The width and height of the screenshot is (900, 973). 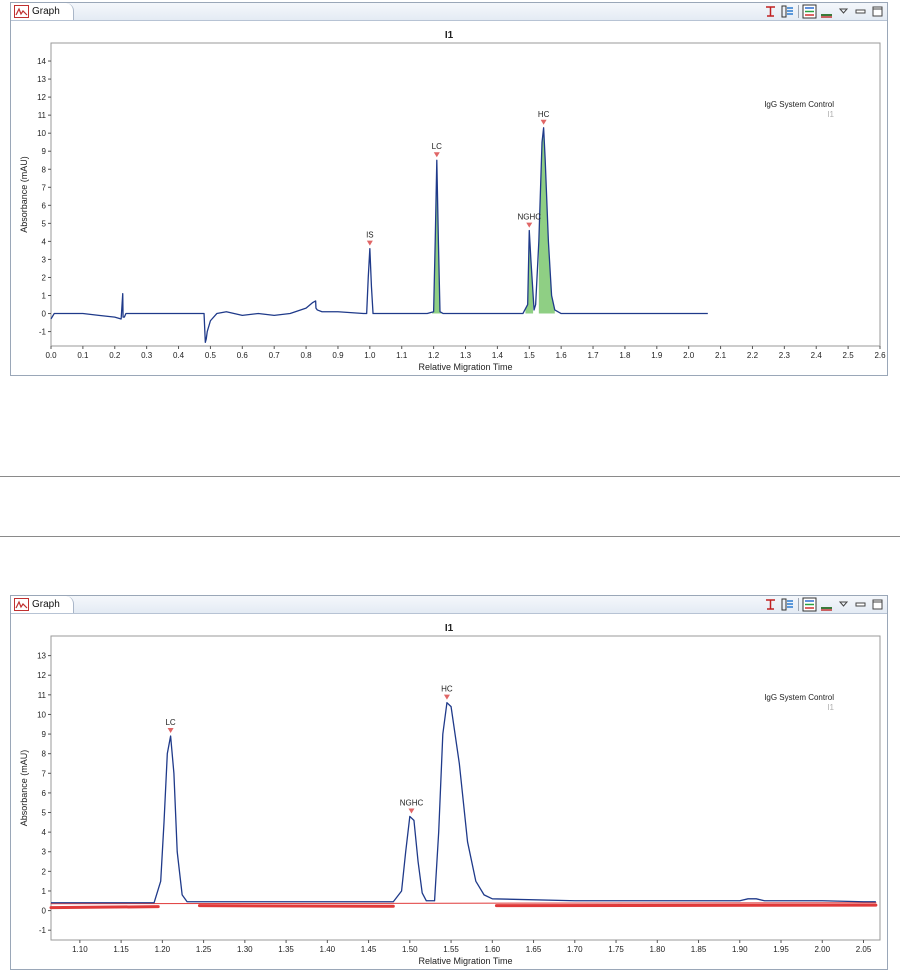 What do you see at coordinates (781, 949) in the screenshot?
I see `x-tick-label: 1.95` at bounding box center [781, 949].